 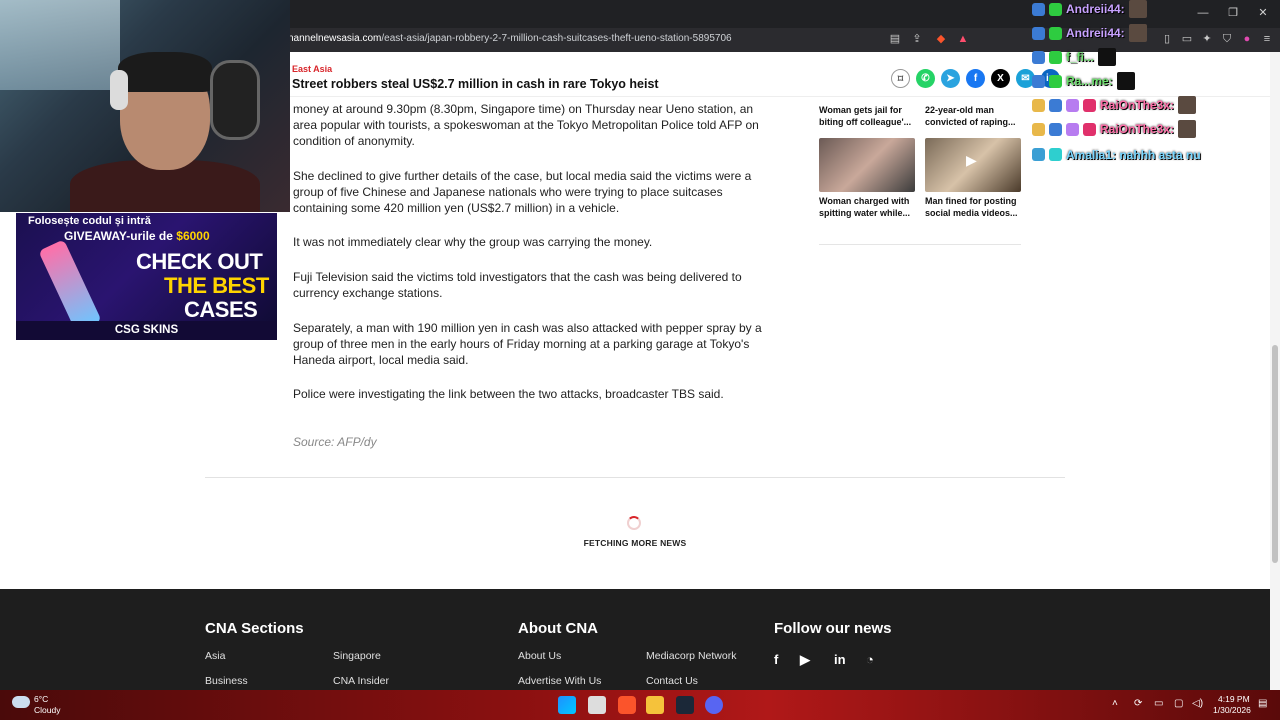 What do you see at coordinates (567, 705) in the screenshot?
I see `windows-start-icon` at bounding box center [567, 705].